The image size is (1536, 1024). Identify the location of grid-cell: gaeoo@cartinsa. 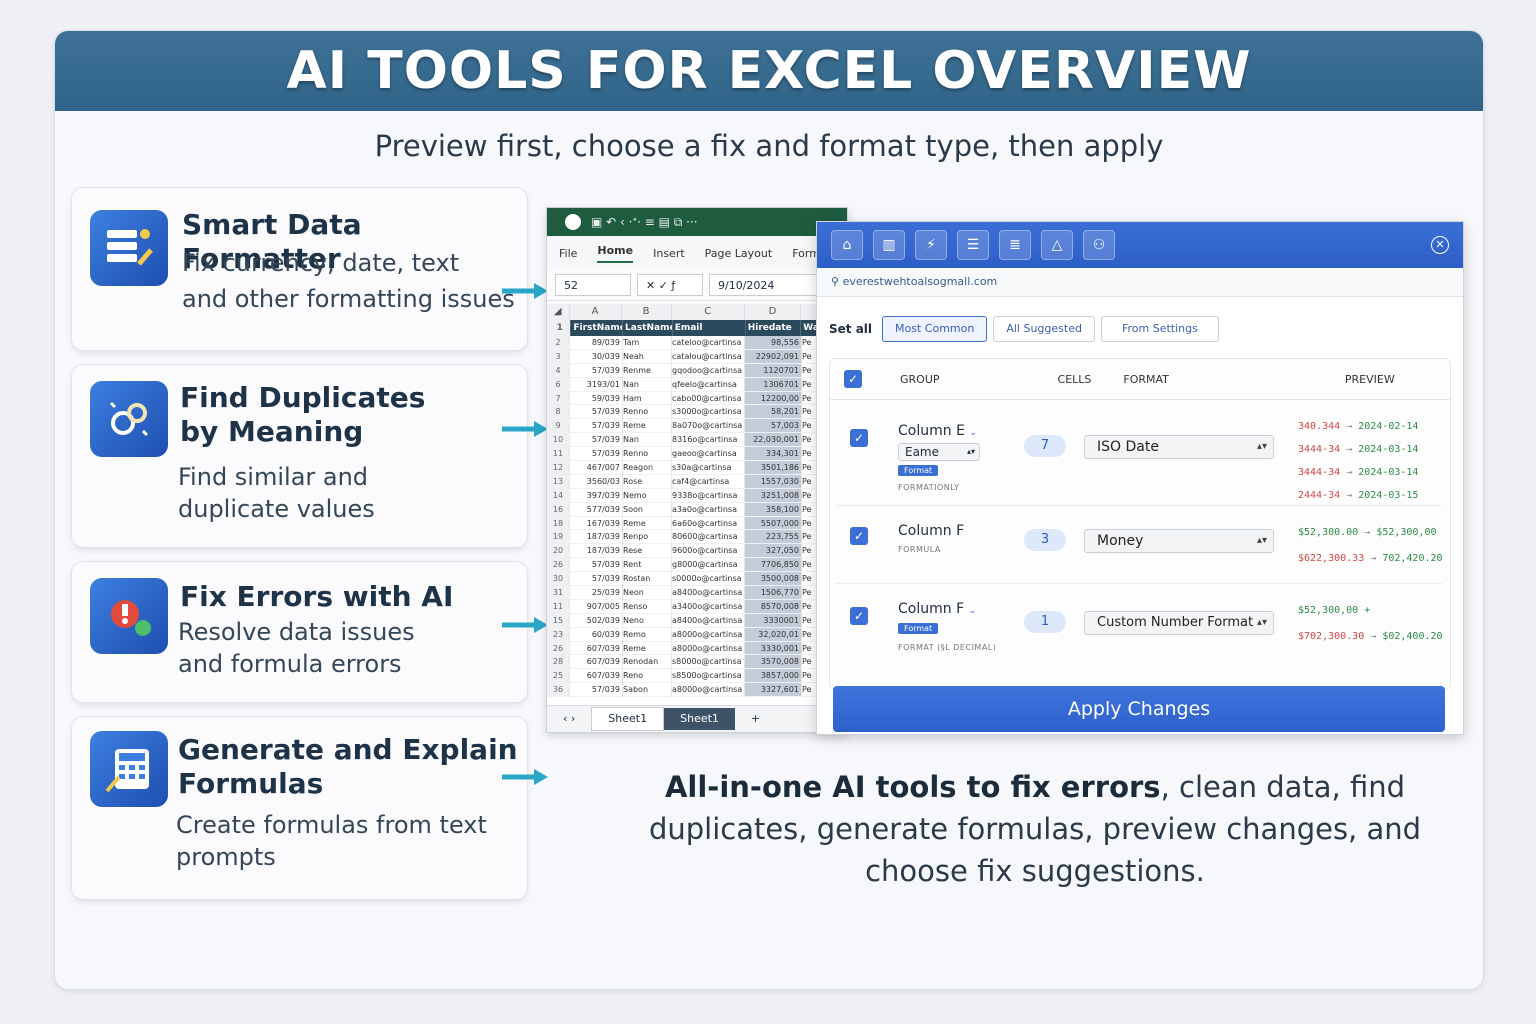
(708, 454).